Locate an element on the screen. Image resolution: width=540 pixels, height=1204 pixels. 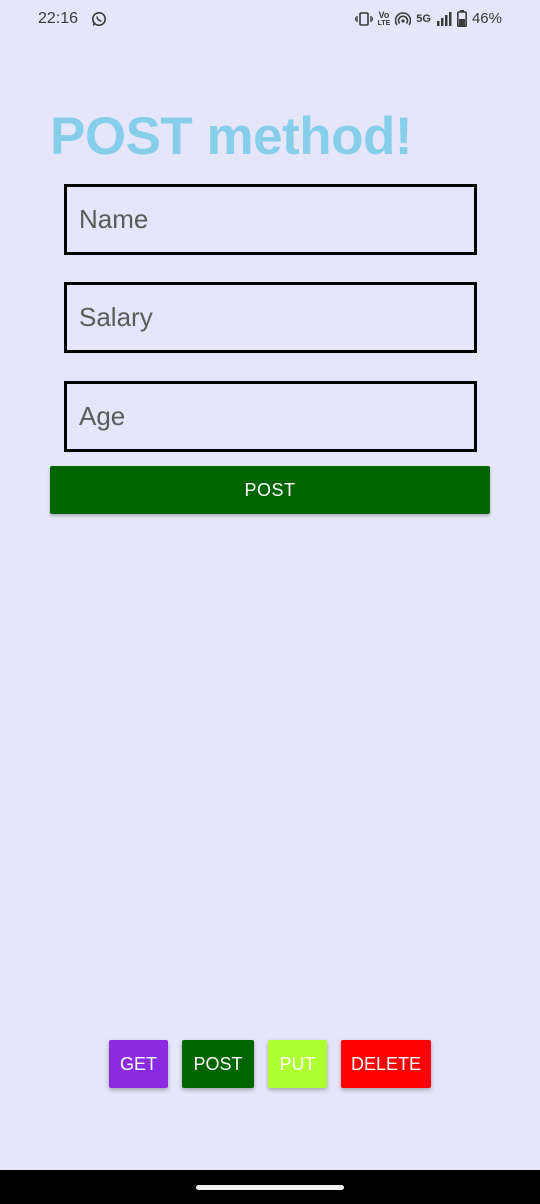
delete-method-button: DELETE is located at coordinates (386, 1064).